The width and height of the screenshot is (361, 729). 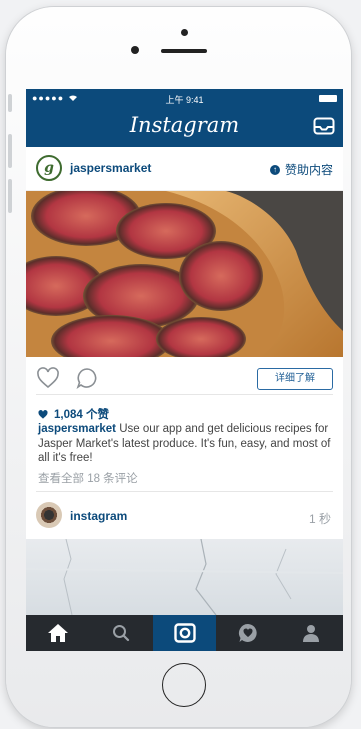 I want to click on like-count: 1,084 个赞, so click(x=73, y=414).